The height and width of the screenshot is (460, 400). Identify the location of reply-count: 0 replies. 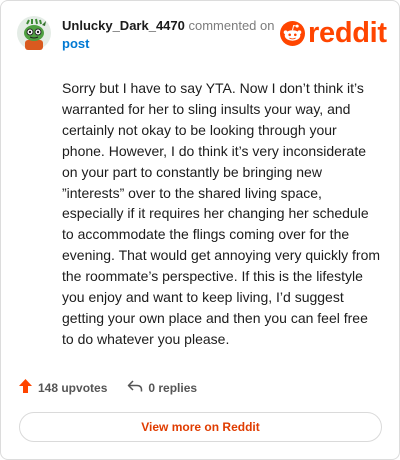
(173, 387).